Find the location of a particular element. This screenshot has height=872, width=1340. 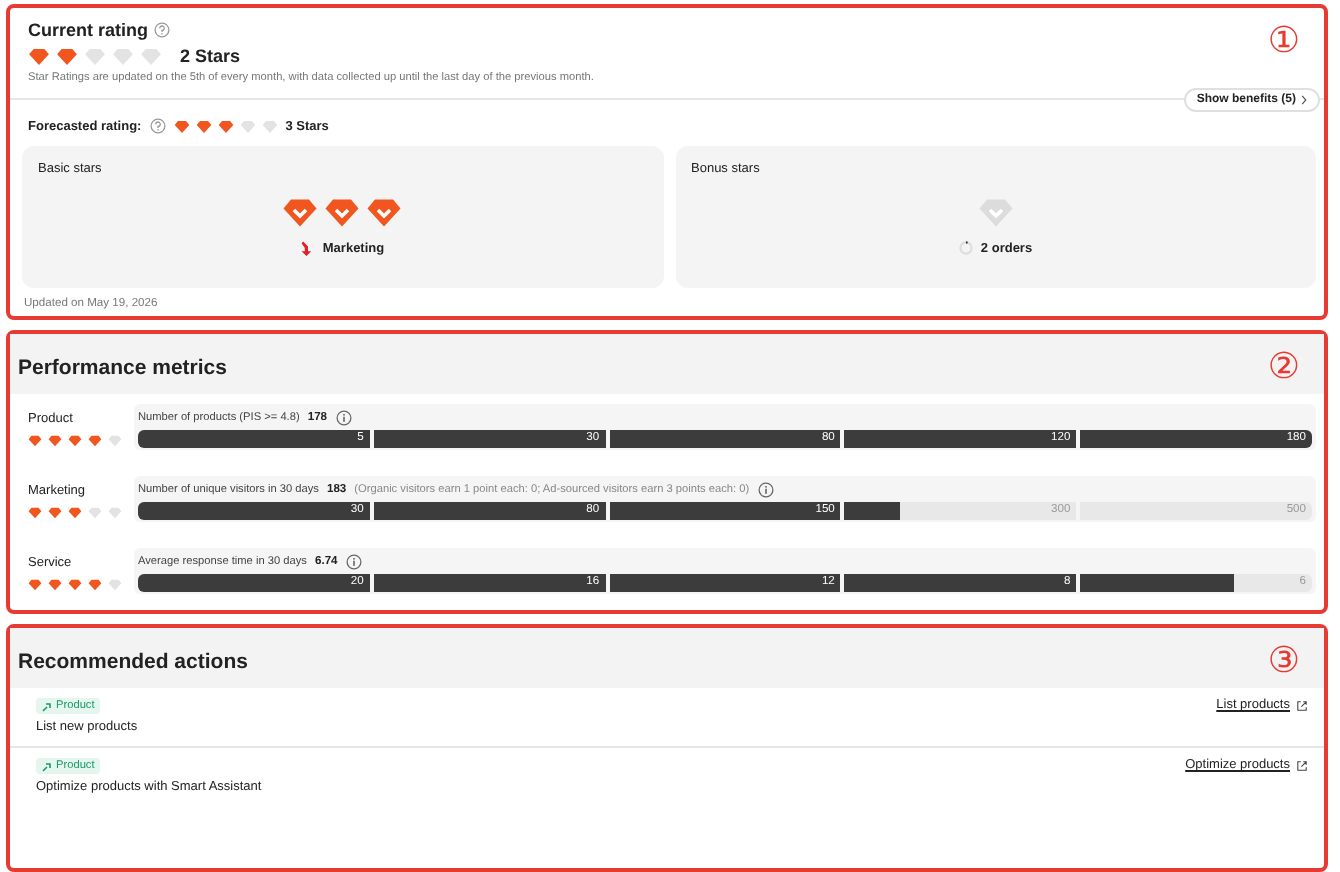

stars-label: 2 Stars is located at coordinates (210, 56).